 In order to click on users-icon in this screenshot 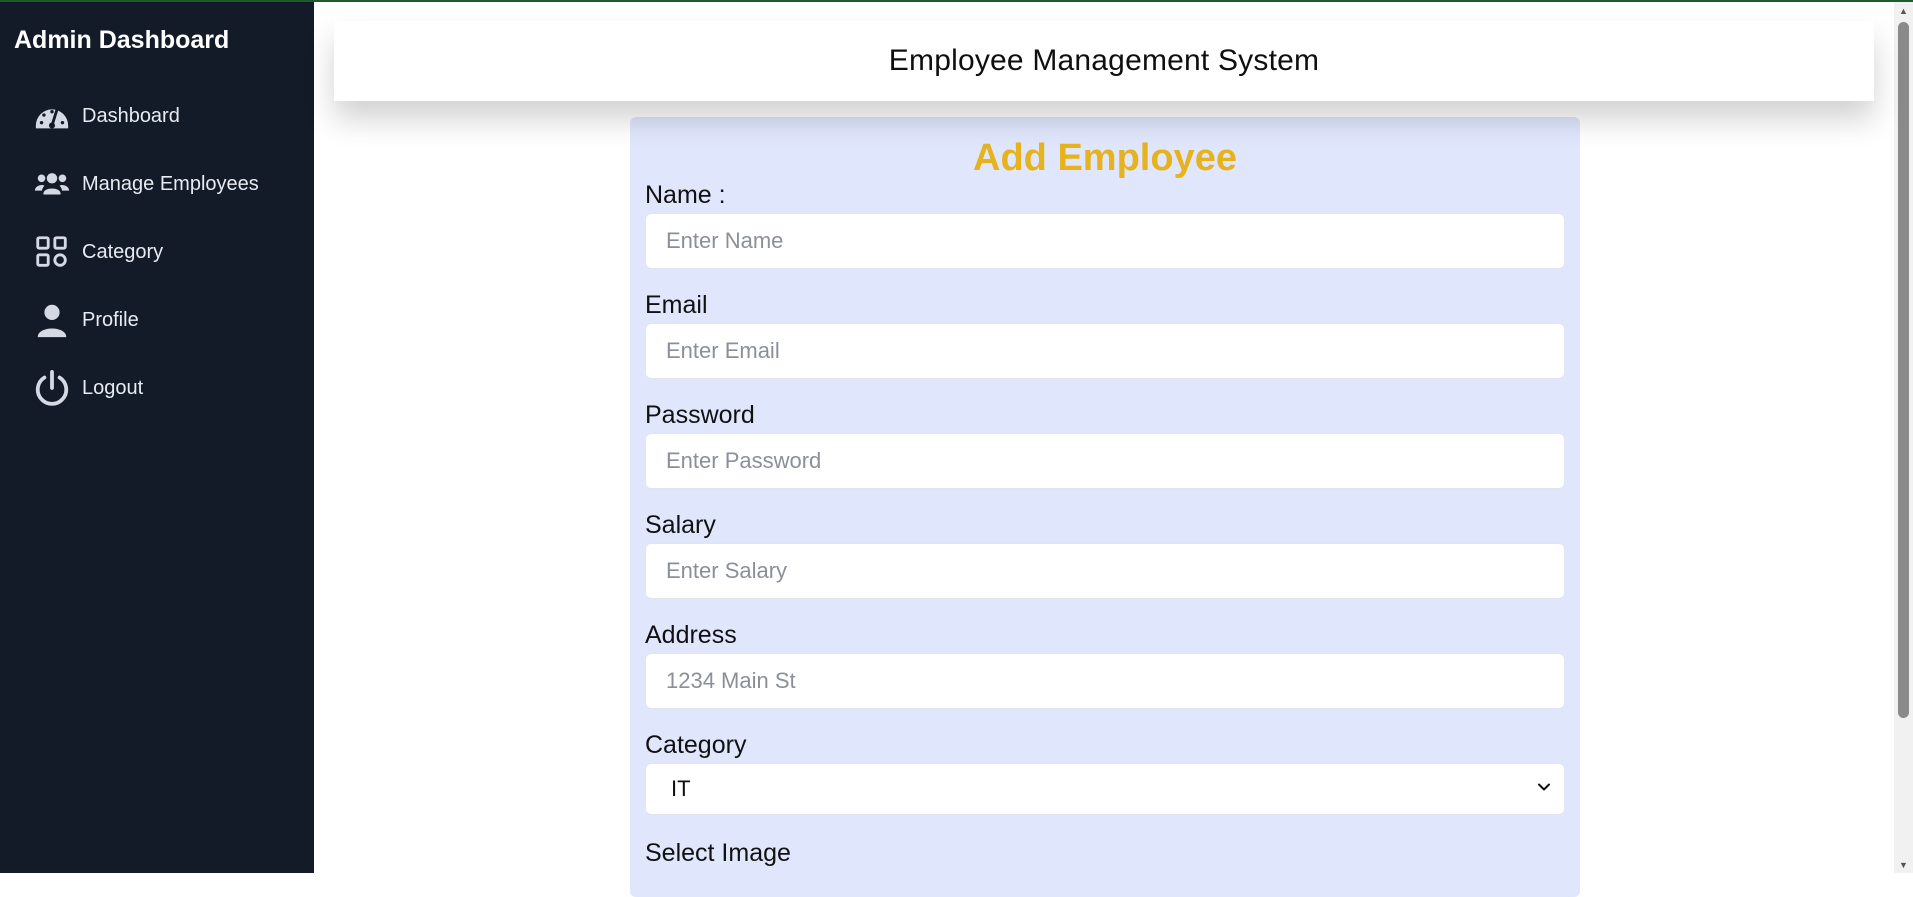, I will do `click(52, 184)`.